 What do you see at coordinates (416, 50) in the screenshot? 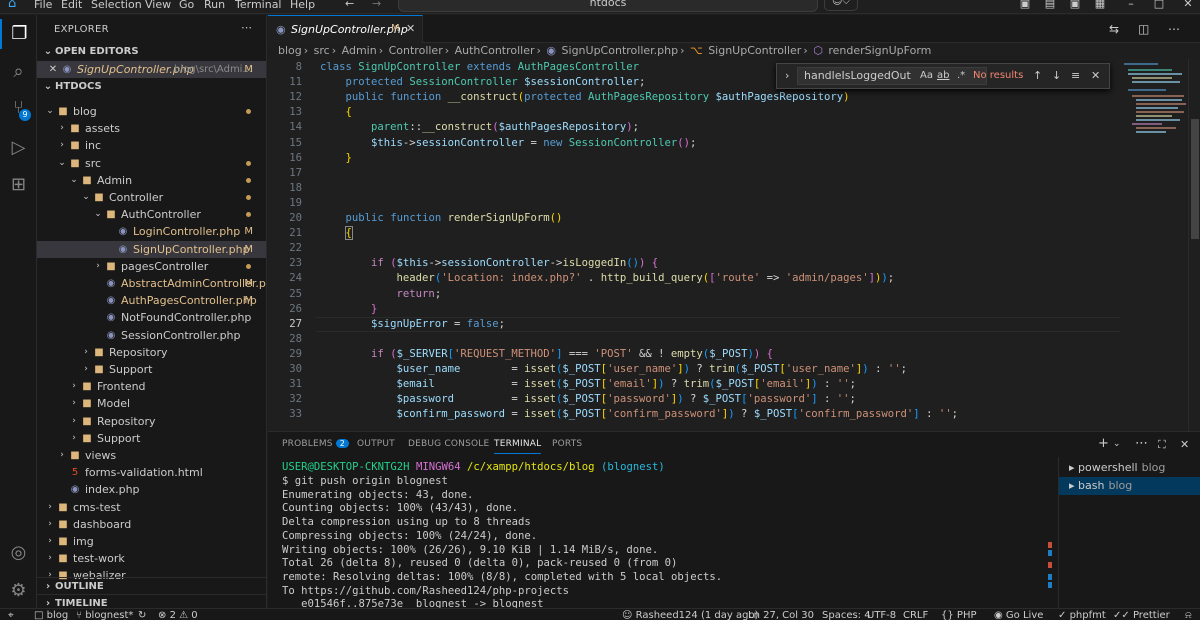
I see `breadcrumb-item: Controller` at bounding box center [416, 50].